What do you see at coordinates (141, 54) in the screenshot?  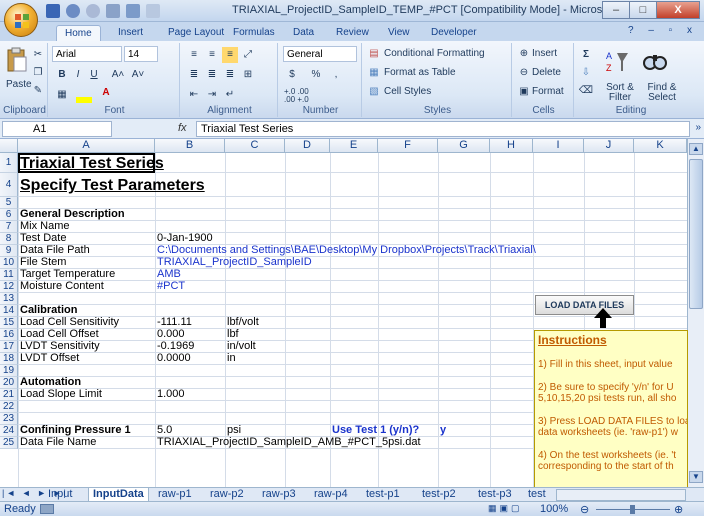 I see `font-size-select: 14` at bounding box center [141, 54].